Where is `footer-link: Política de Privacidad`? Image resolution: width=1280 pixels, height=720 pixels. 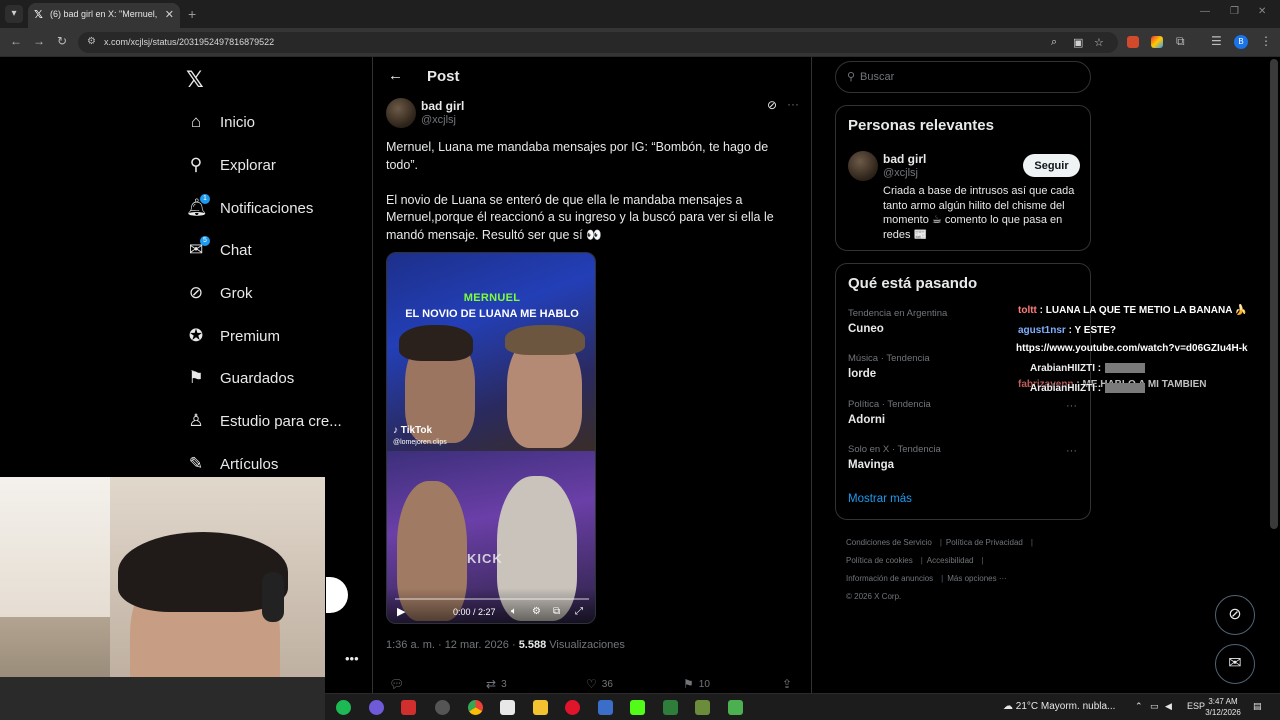 footer-link: Política de Privacidad is located at coordinates (984, 542).